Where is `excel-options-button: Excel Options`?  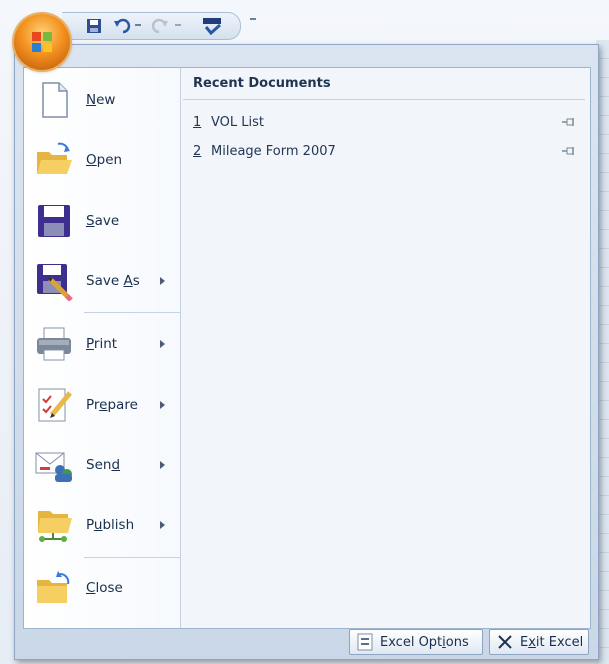 excel-options-button: Excel Options is located at coordinates (416, 642).